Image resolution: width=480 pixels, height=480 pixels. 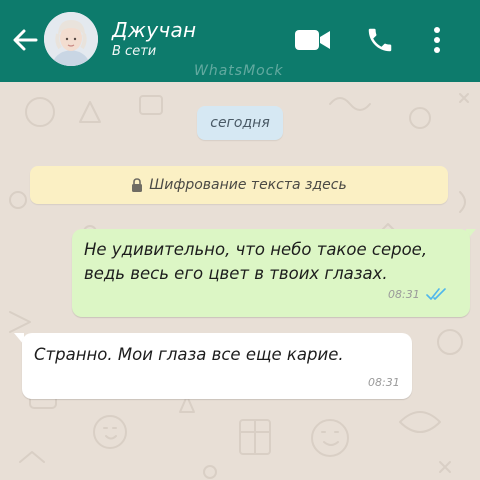 I want to click on more-vert-icon, so click(x=437, y=40).